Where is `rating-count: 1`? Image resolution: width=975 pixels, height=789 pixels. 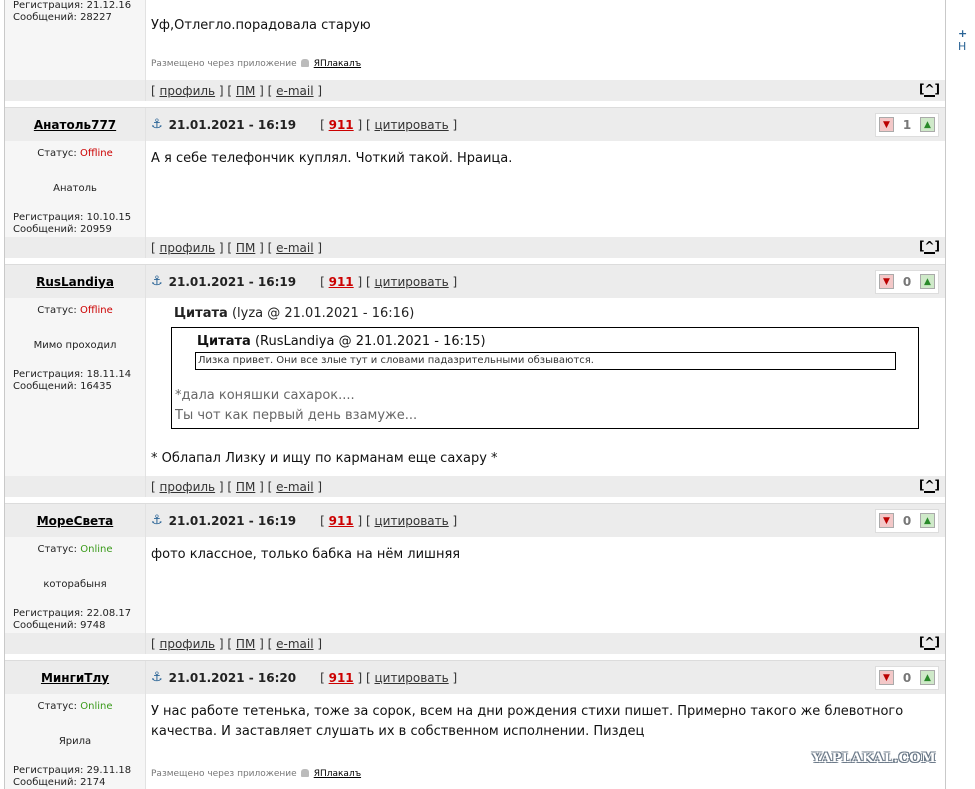
rating-count: 1 is located at coordinates (907, 124).